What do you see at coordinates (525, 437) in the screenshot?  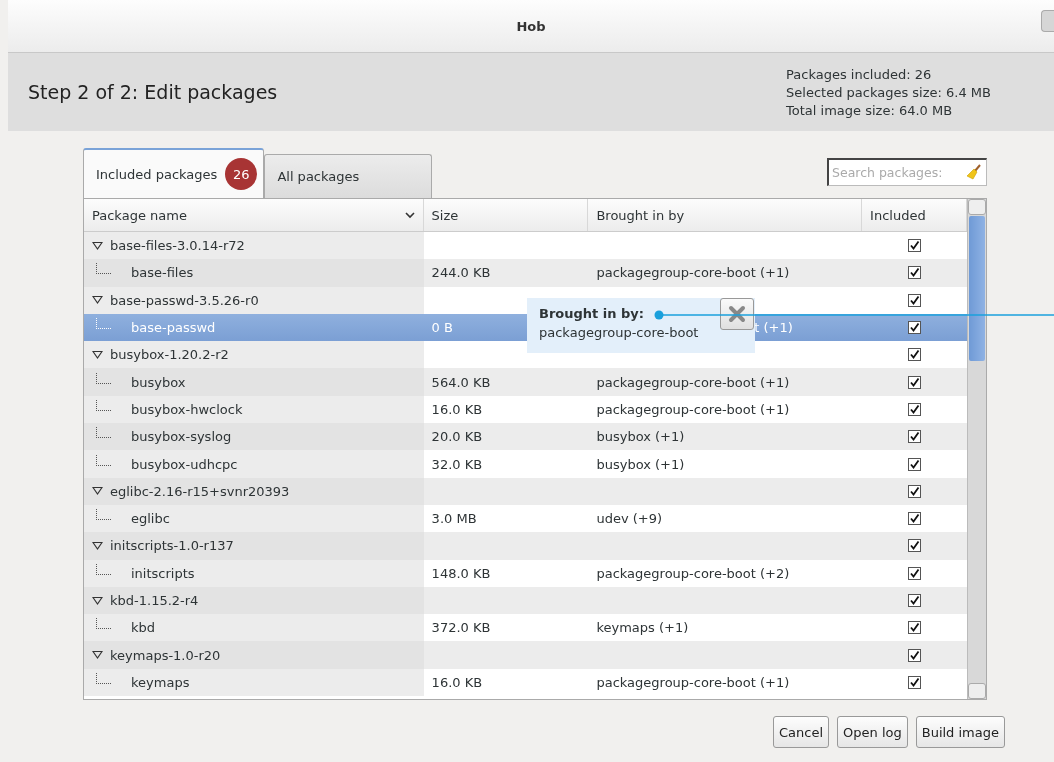 I see `table-row: busybox-syslog 20.0 KB busybox (+1)` at bounding box center [525, 437].